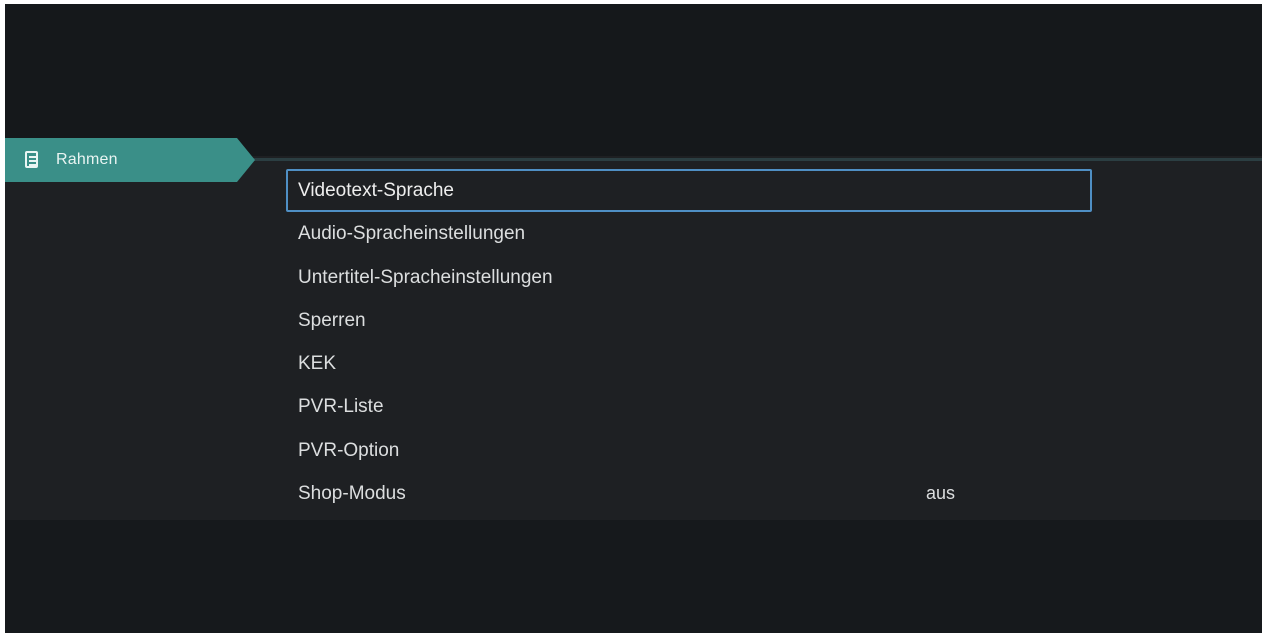 The width and height of the screenshot is (1265, 636). What do you see at coordinates (689, 277) in the screenshot?
I see `menu-item-untertitel-spracheinstellungen: Untertitel-Spracheinstellungen` at bounding box center [689, 277].